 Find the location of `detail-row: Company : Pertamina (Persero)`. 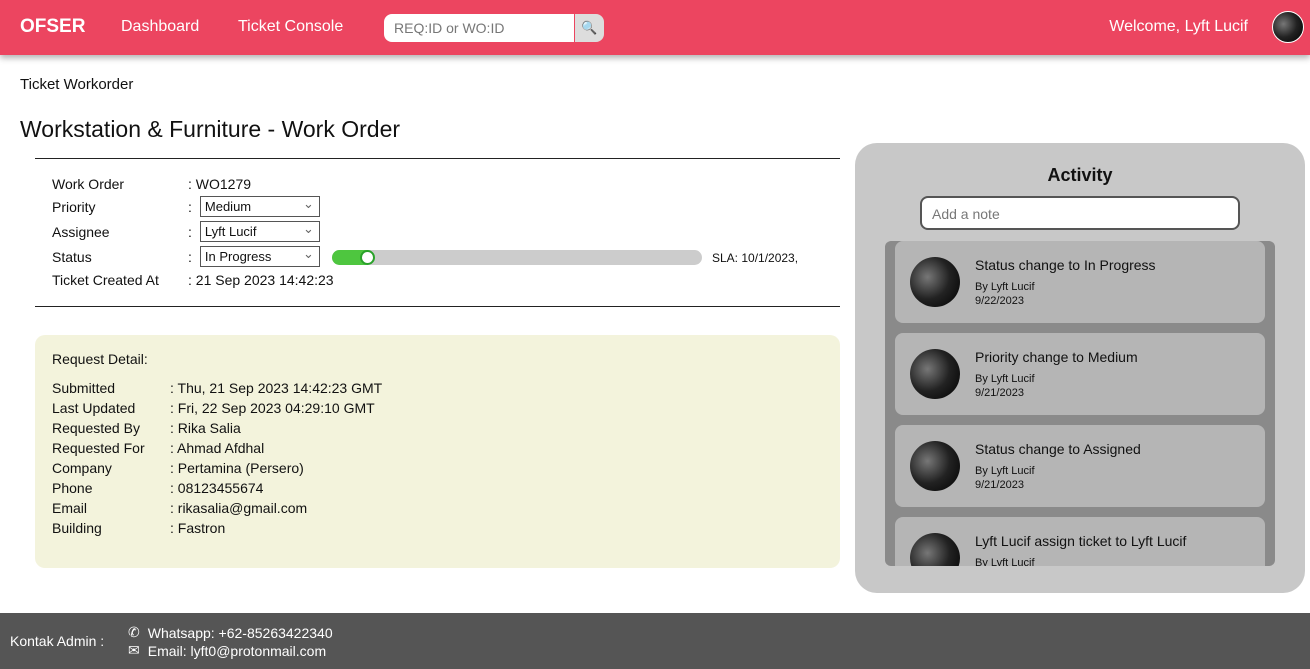

detail-row: Company : Pertamina (Persero) is located at coordinates (178, 468).